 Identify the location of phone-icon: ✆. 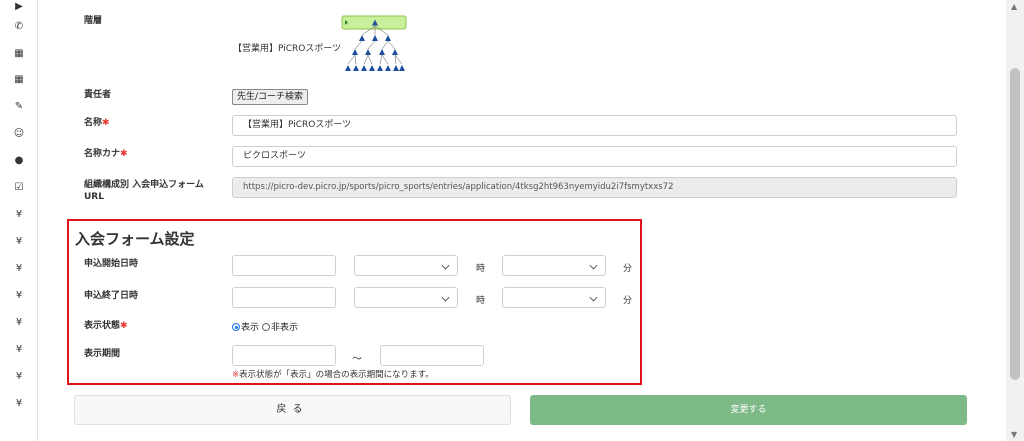
(19, 27).